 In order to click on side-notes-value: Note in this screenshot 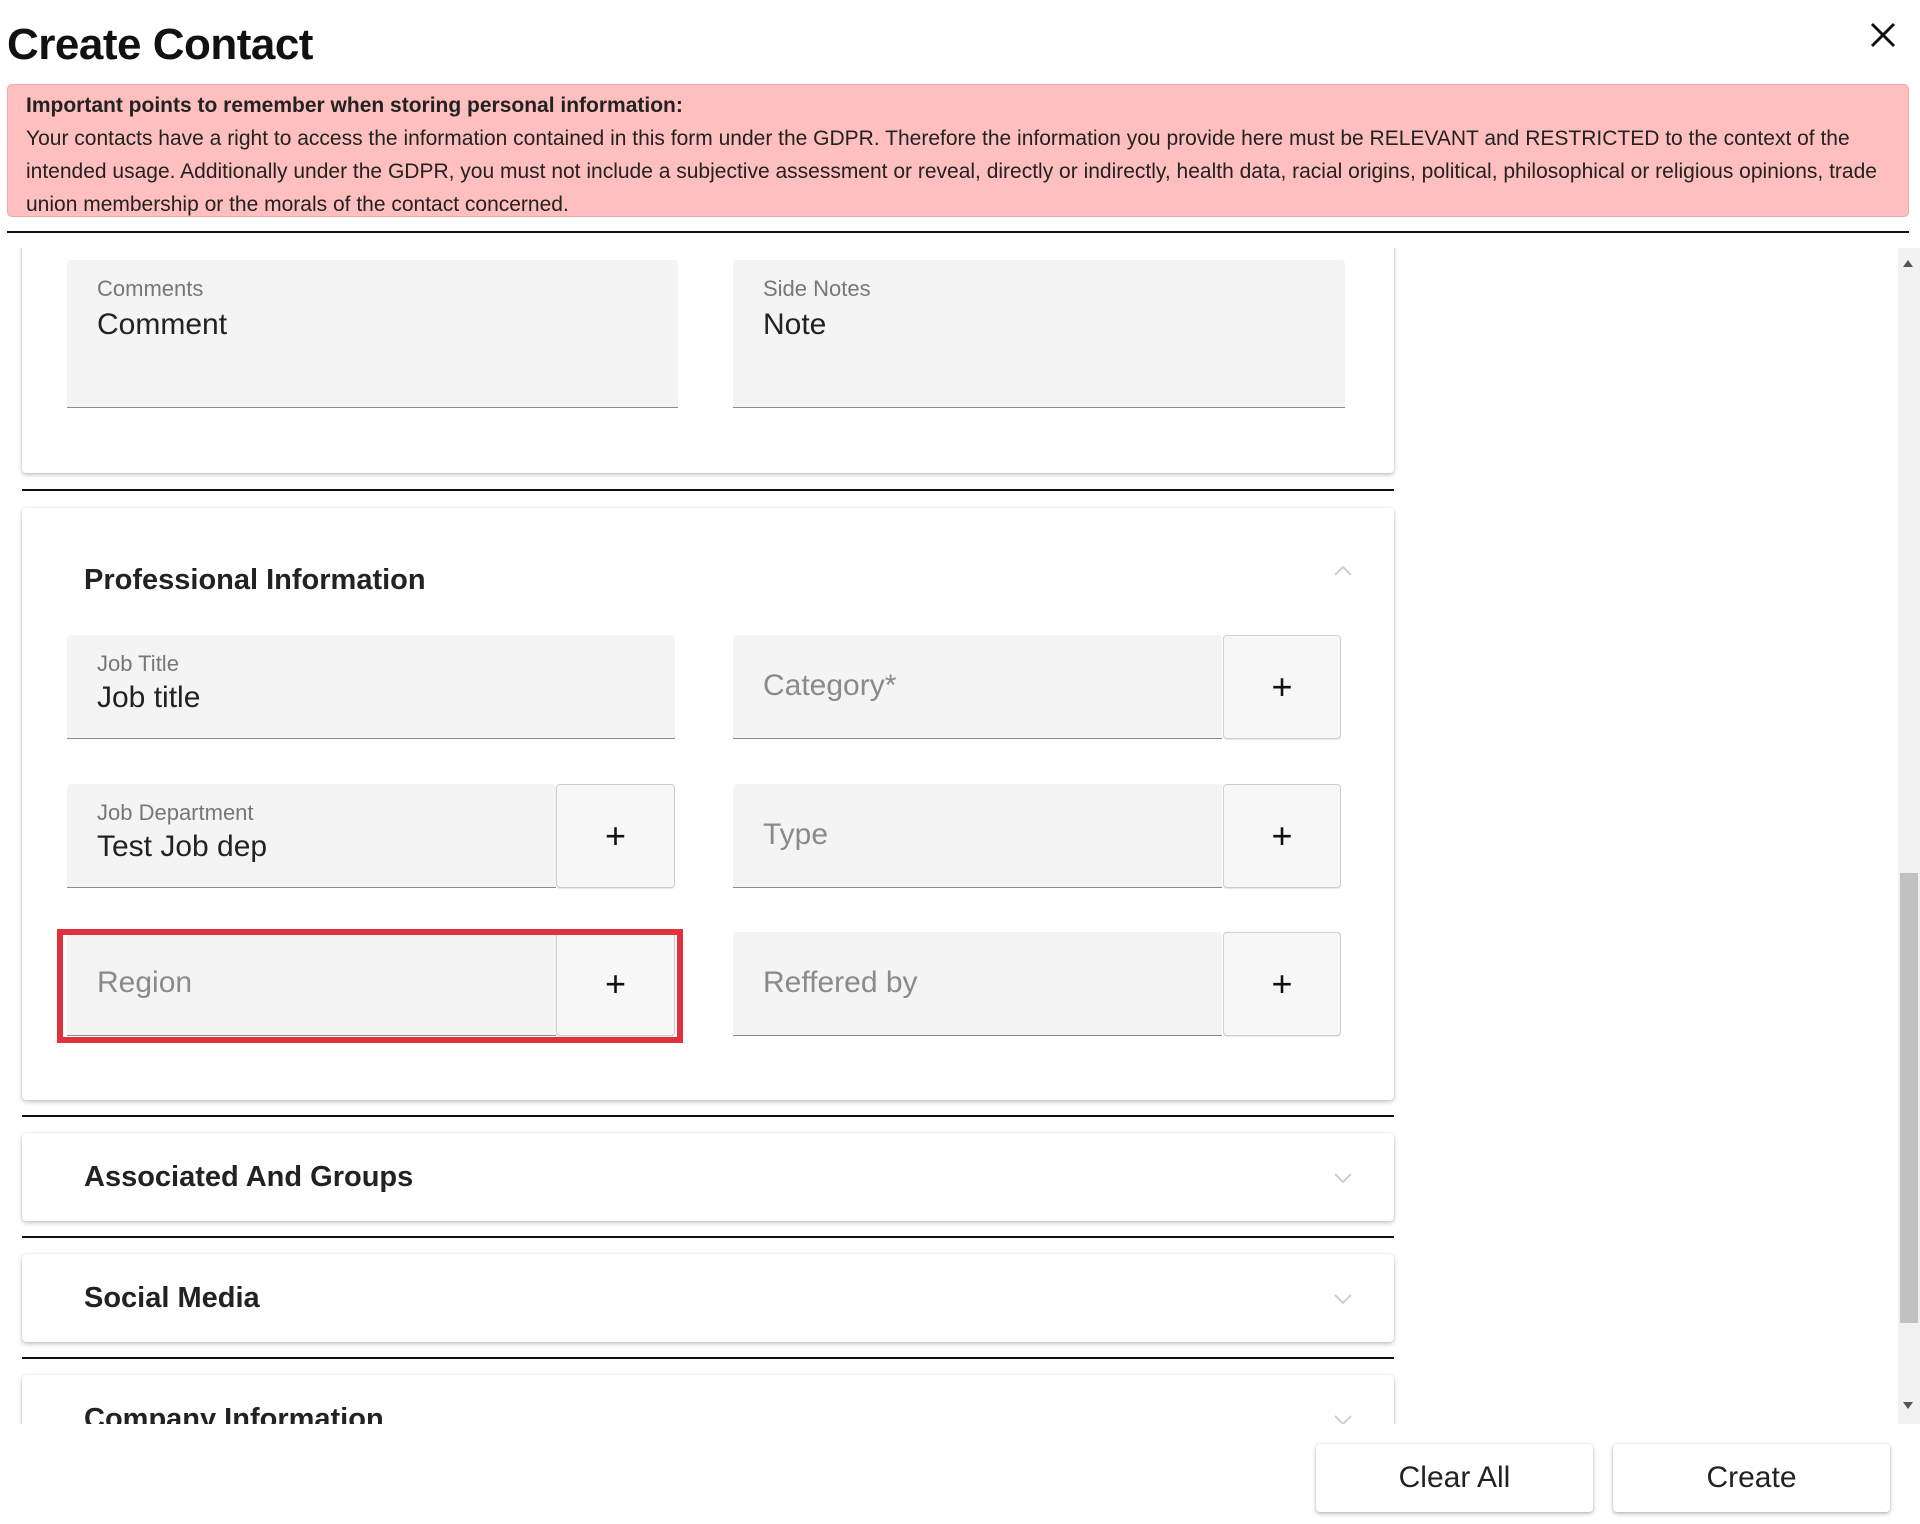, I will do `click(795, 324)`.